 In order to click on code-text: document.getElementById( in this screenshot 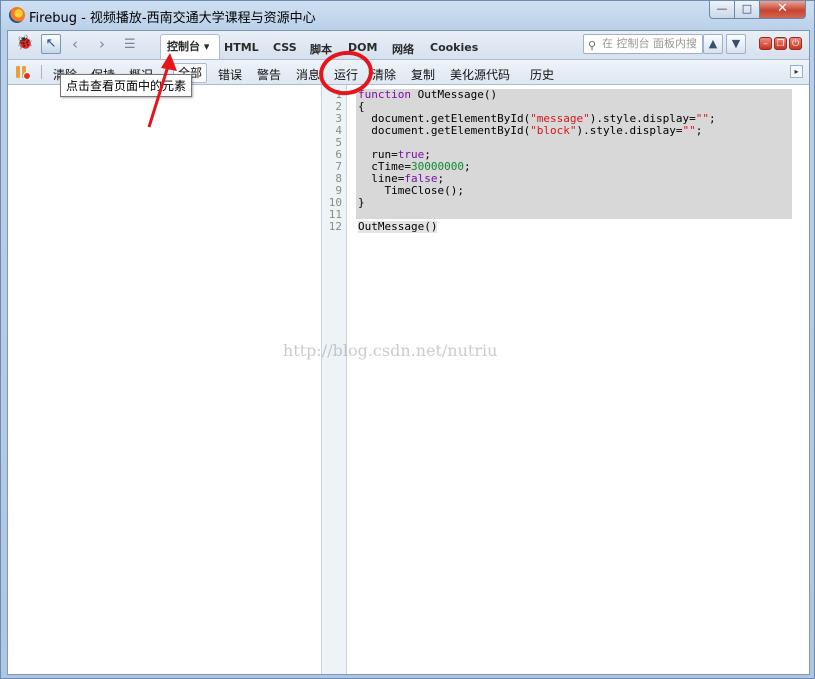, I will do `click(444, 130)`.